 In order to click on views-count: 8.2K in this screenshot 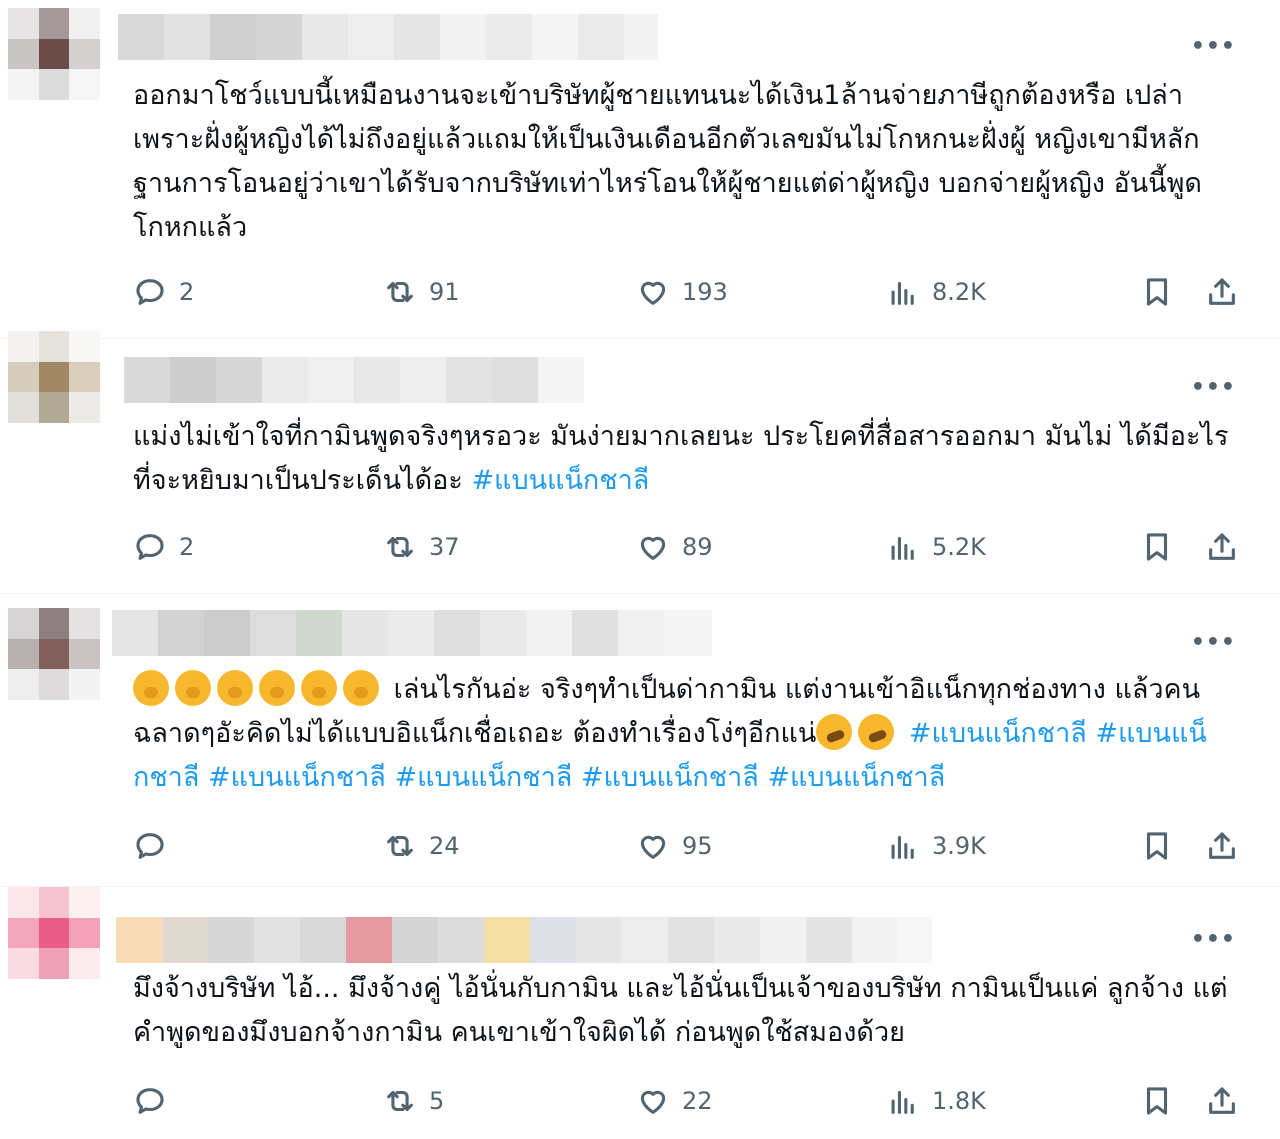, I will do `click(959, 292)`.